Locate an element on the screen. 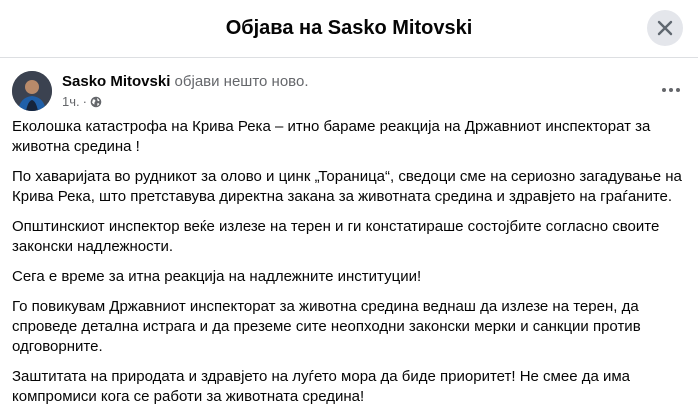 The width and height of the screenshot is (698, 417). post-meta: 1ч. · is located at coordinates (82, 101).